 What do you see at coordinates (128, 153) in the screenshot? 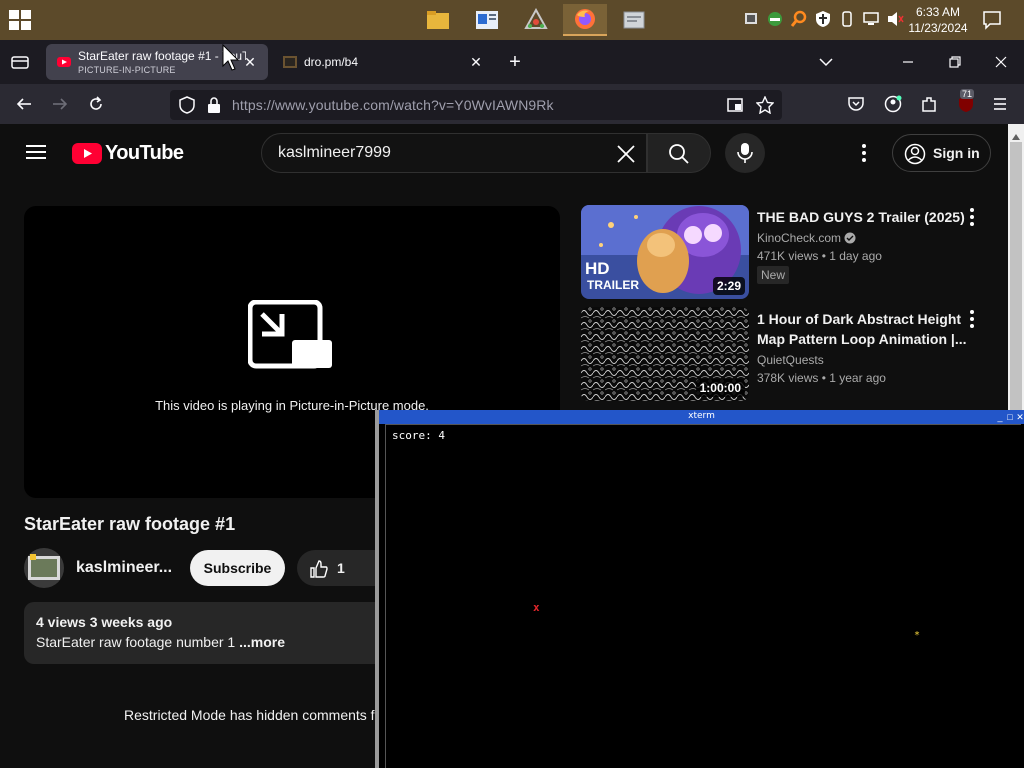
I see `youtube-logo: YouTube` at bounding box center [128, 153].